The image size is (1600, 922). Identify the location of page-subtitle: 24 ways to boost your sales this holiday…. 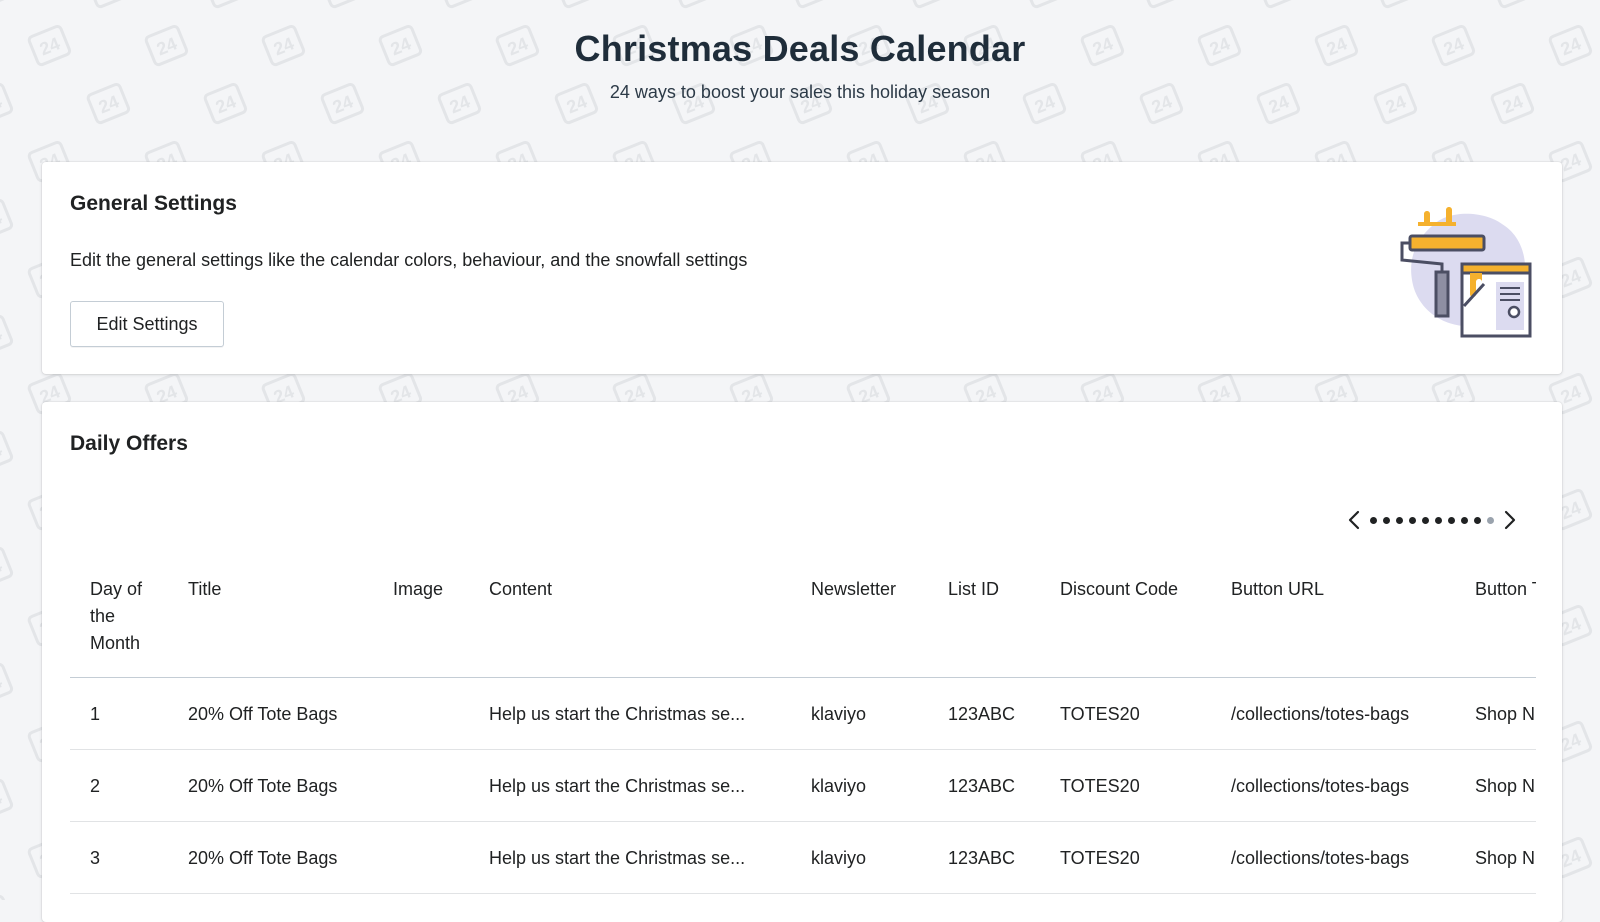
(800, 92).